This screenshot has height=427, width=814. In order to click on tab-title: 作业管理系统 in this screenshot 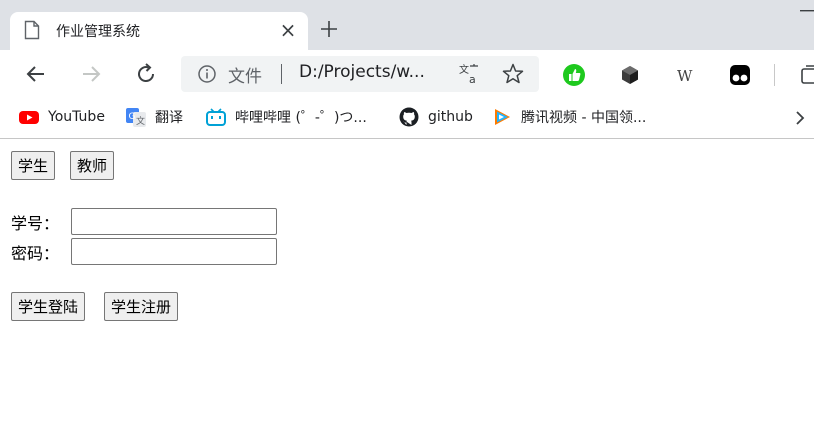, I will do `click(98, 32)`.